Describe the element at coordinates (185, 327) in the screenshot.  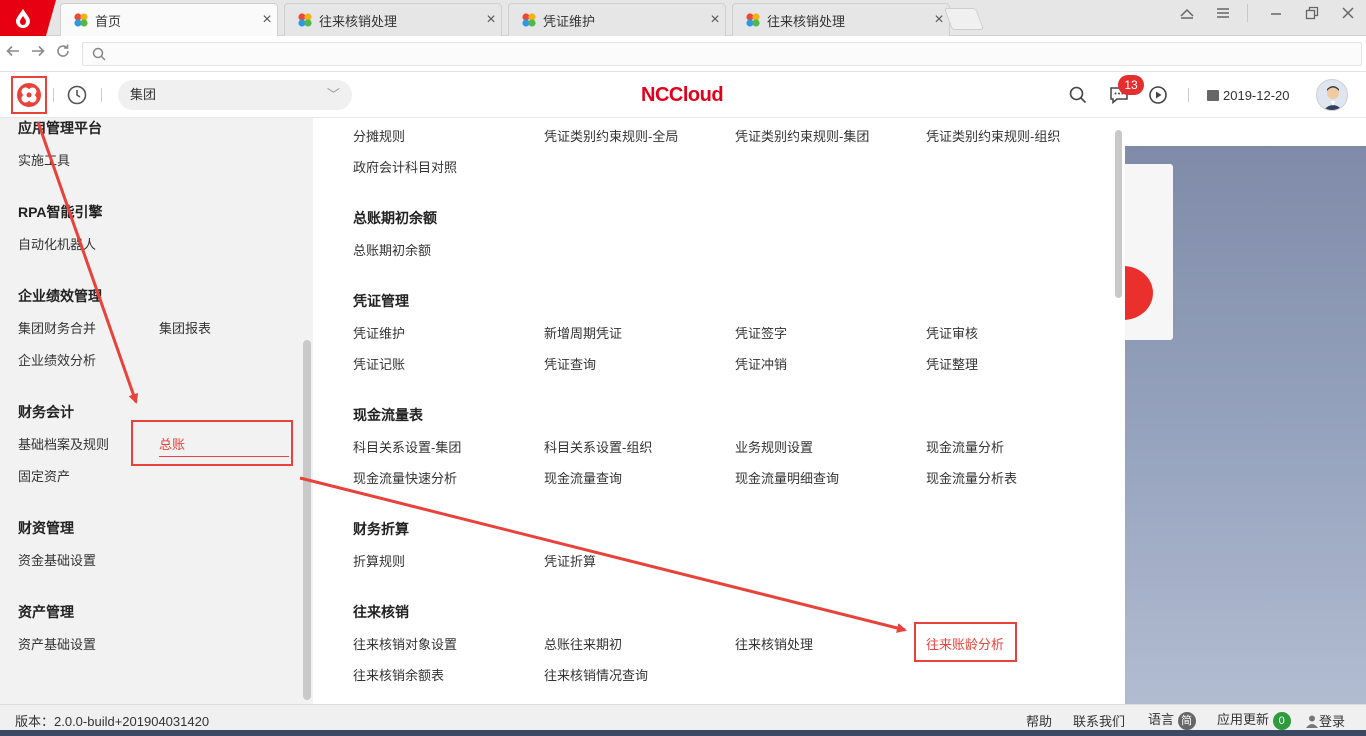
I see `menu-item-group-report: 集团报表` at that location.